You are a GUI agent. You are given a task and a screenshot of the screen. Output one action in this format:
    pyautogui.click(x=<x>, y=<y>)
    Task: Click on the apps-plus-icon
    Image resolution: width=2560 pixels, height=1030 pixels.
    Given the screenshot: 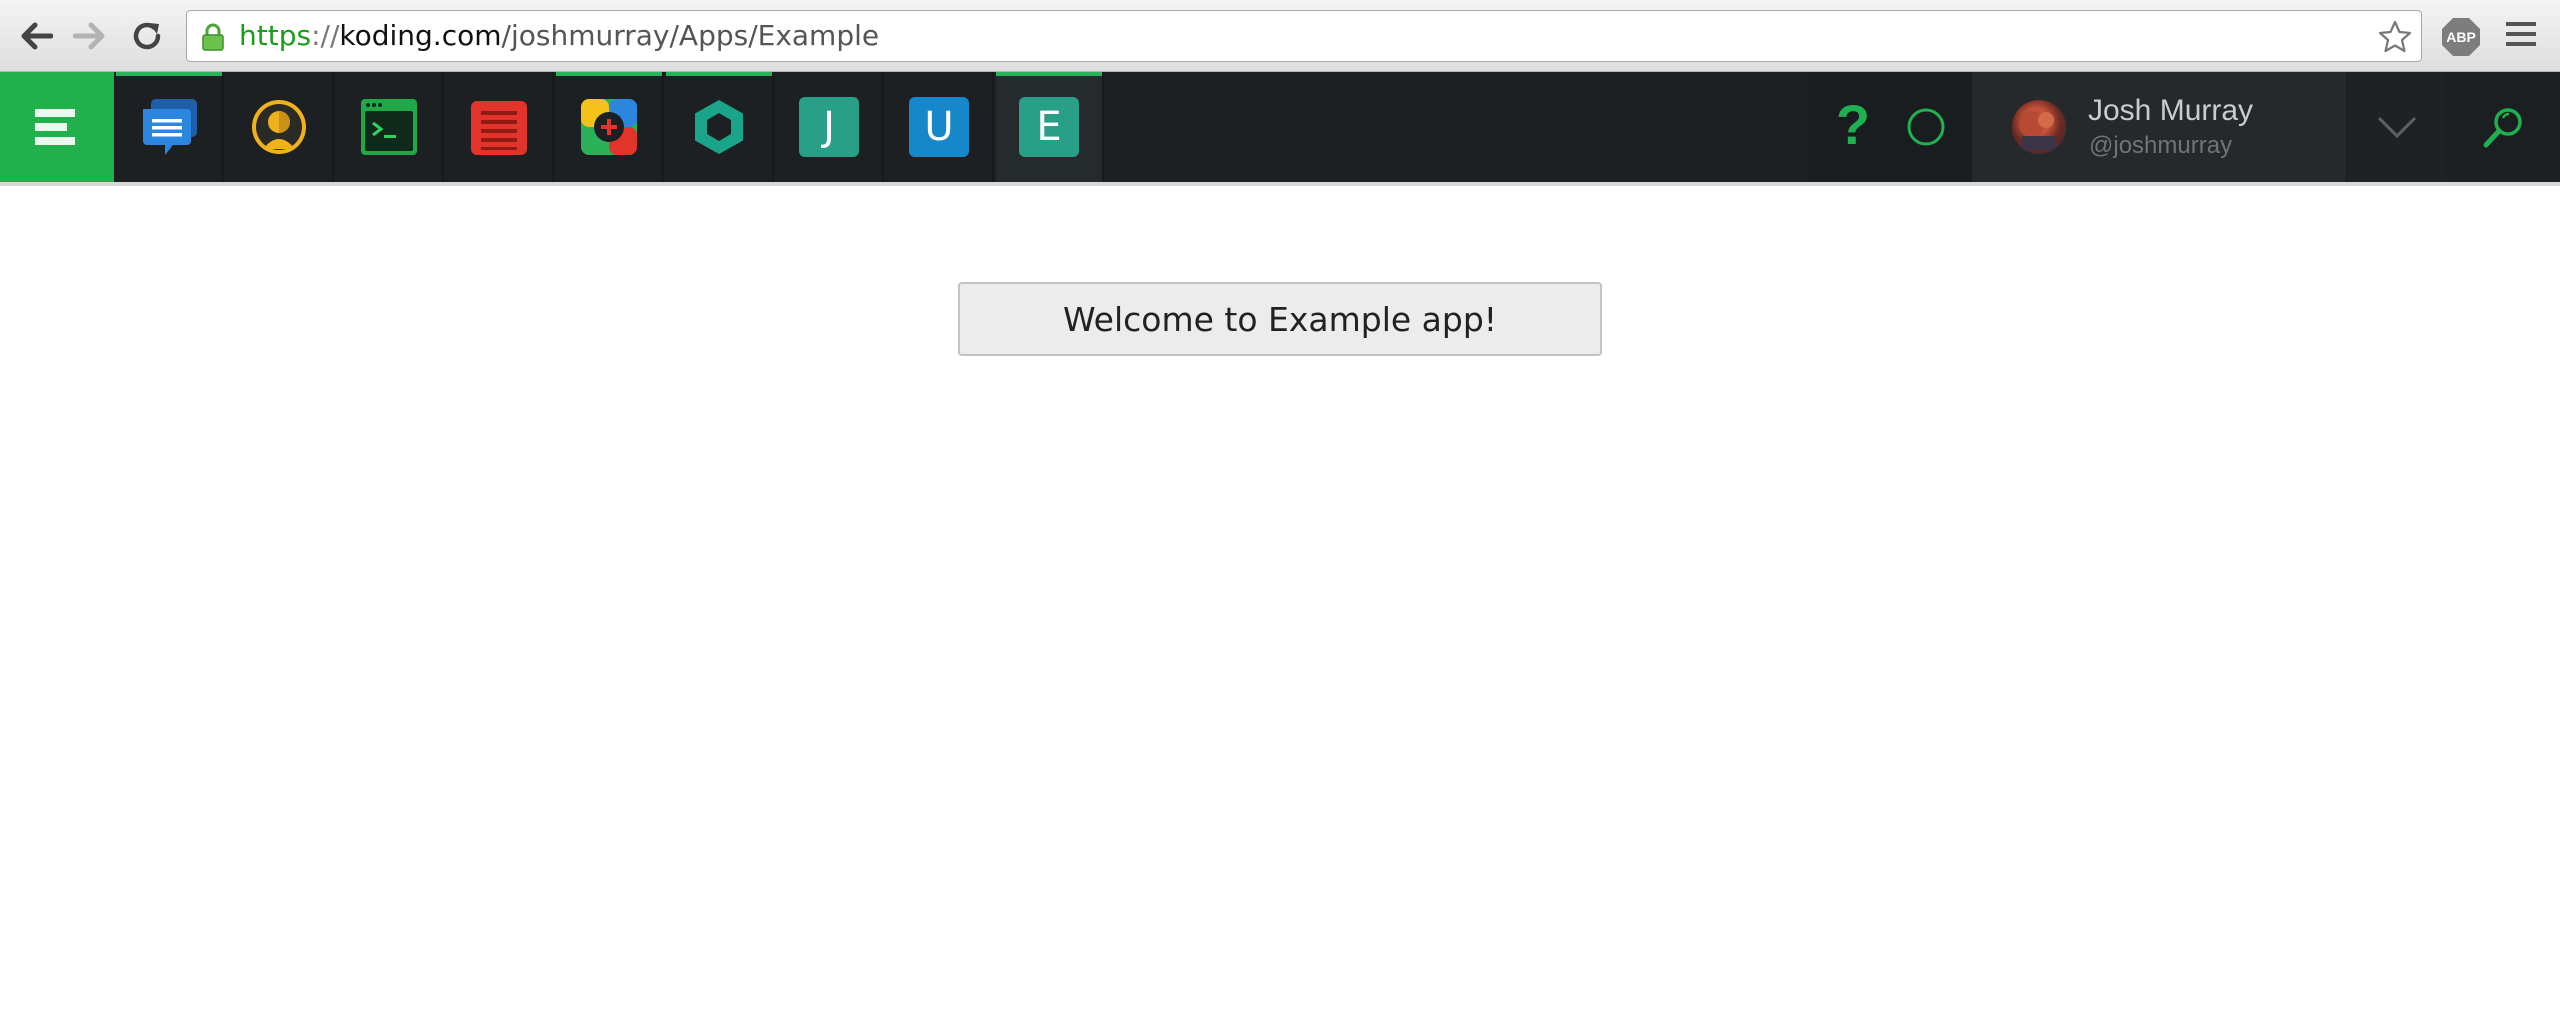 What is the action you would take?
    pyautogui.click(x=609, y=127)
    